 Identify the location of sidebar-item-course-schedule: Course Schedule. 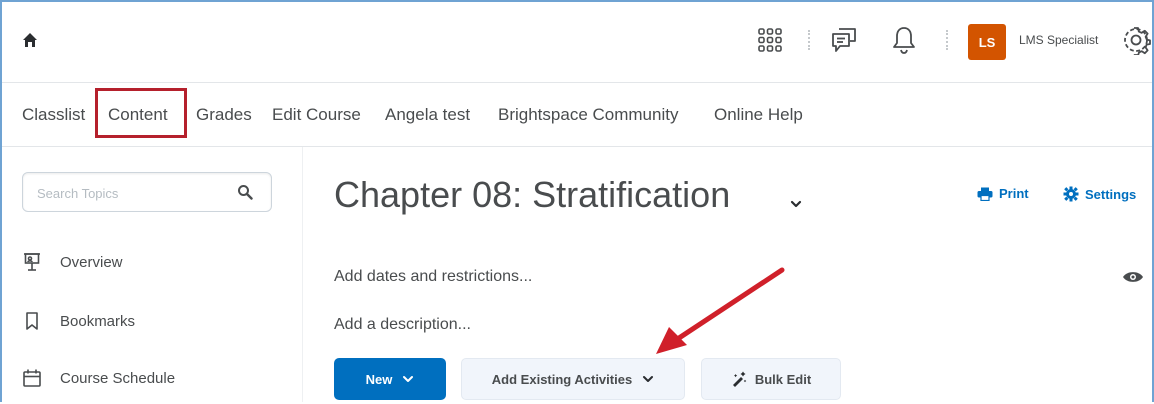
(98, 378).